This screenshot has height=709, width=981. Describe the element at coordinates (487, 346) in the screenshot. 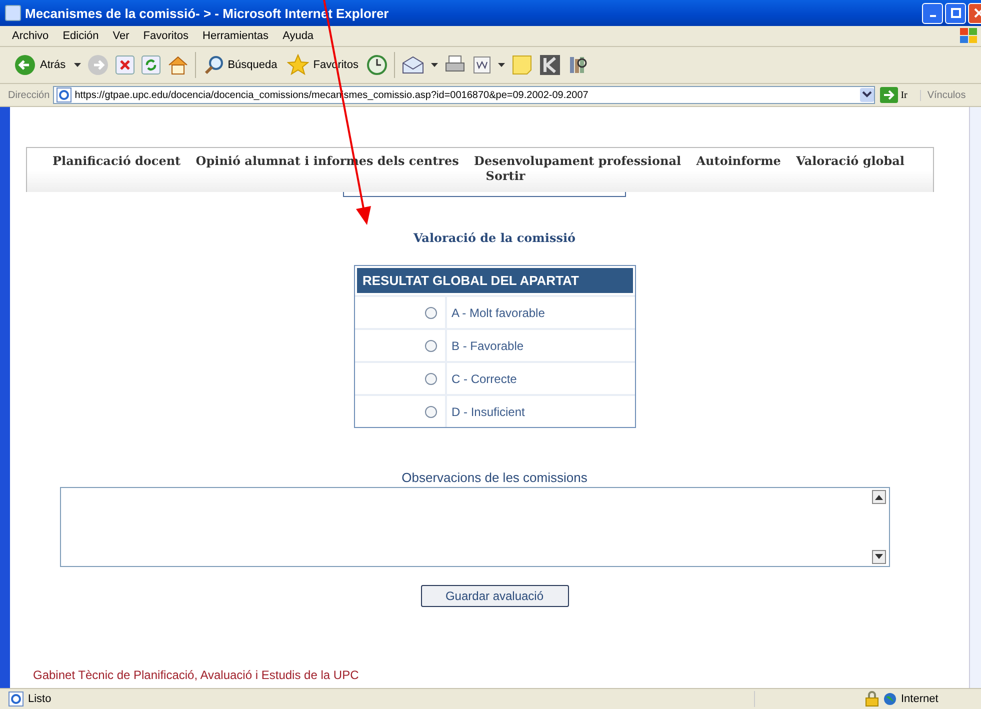

I see `option-label: B - Favorable` at that location.